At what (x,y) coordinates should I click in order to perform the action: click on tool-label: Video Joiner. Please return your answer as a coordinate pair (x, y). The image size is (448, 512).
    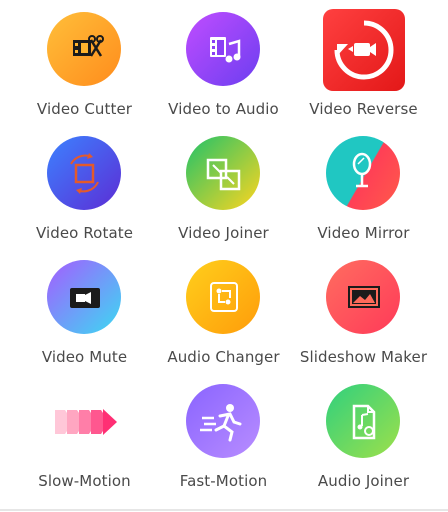
    Looking at the image, I should click on (223, 233).